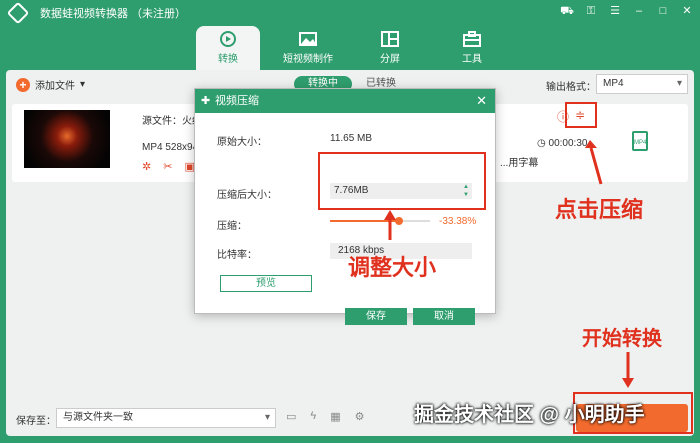  I want to click on watermark: 掘金技术社区 @ 小明助手, so click(529, 415).